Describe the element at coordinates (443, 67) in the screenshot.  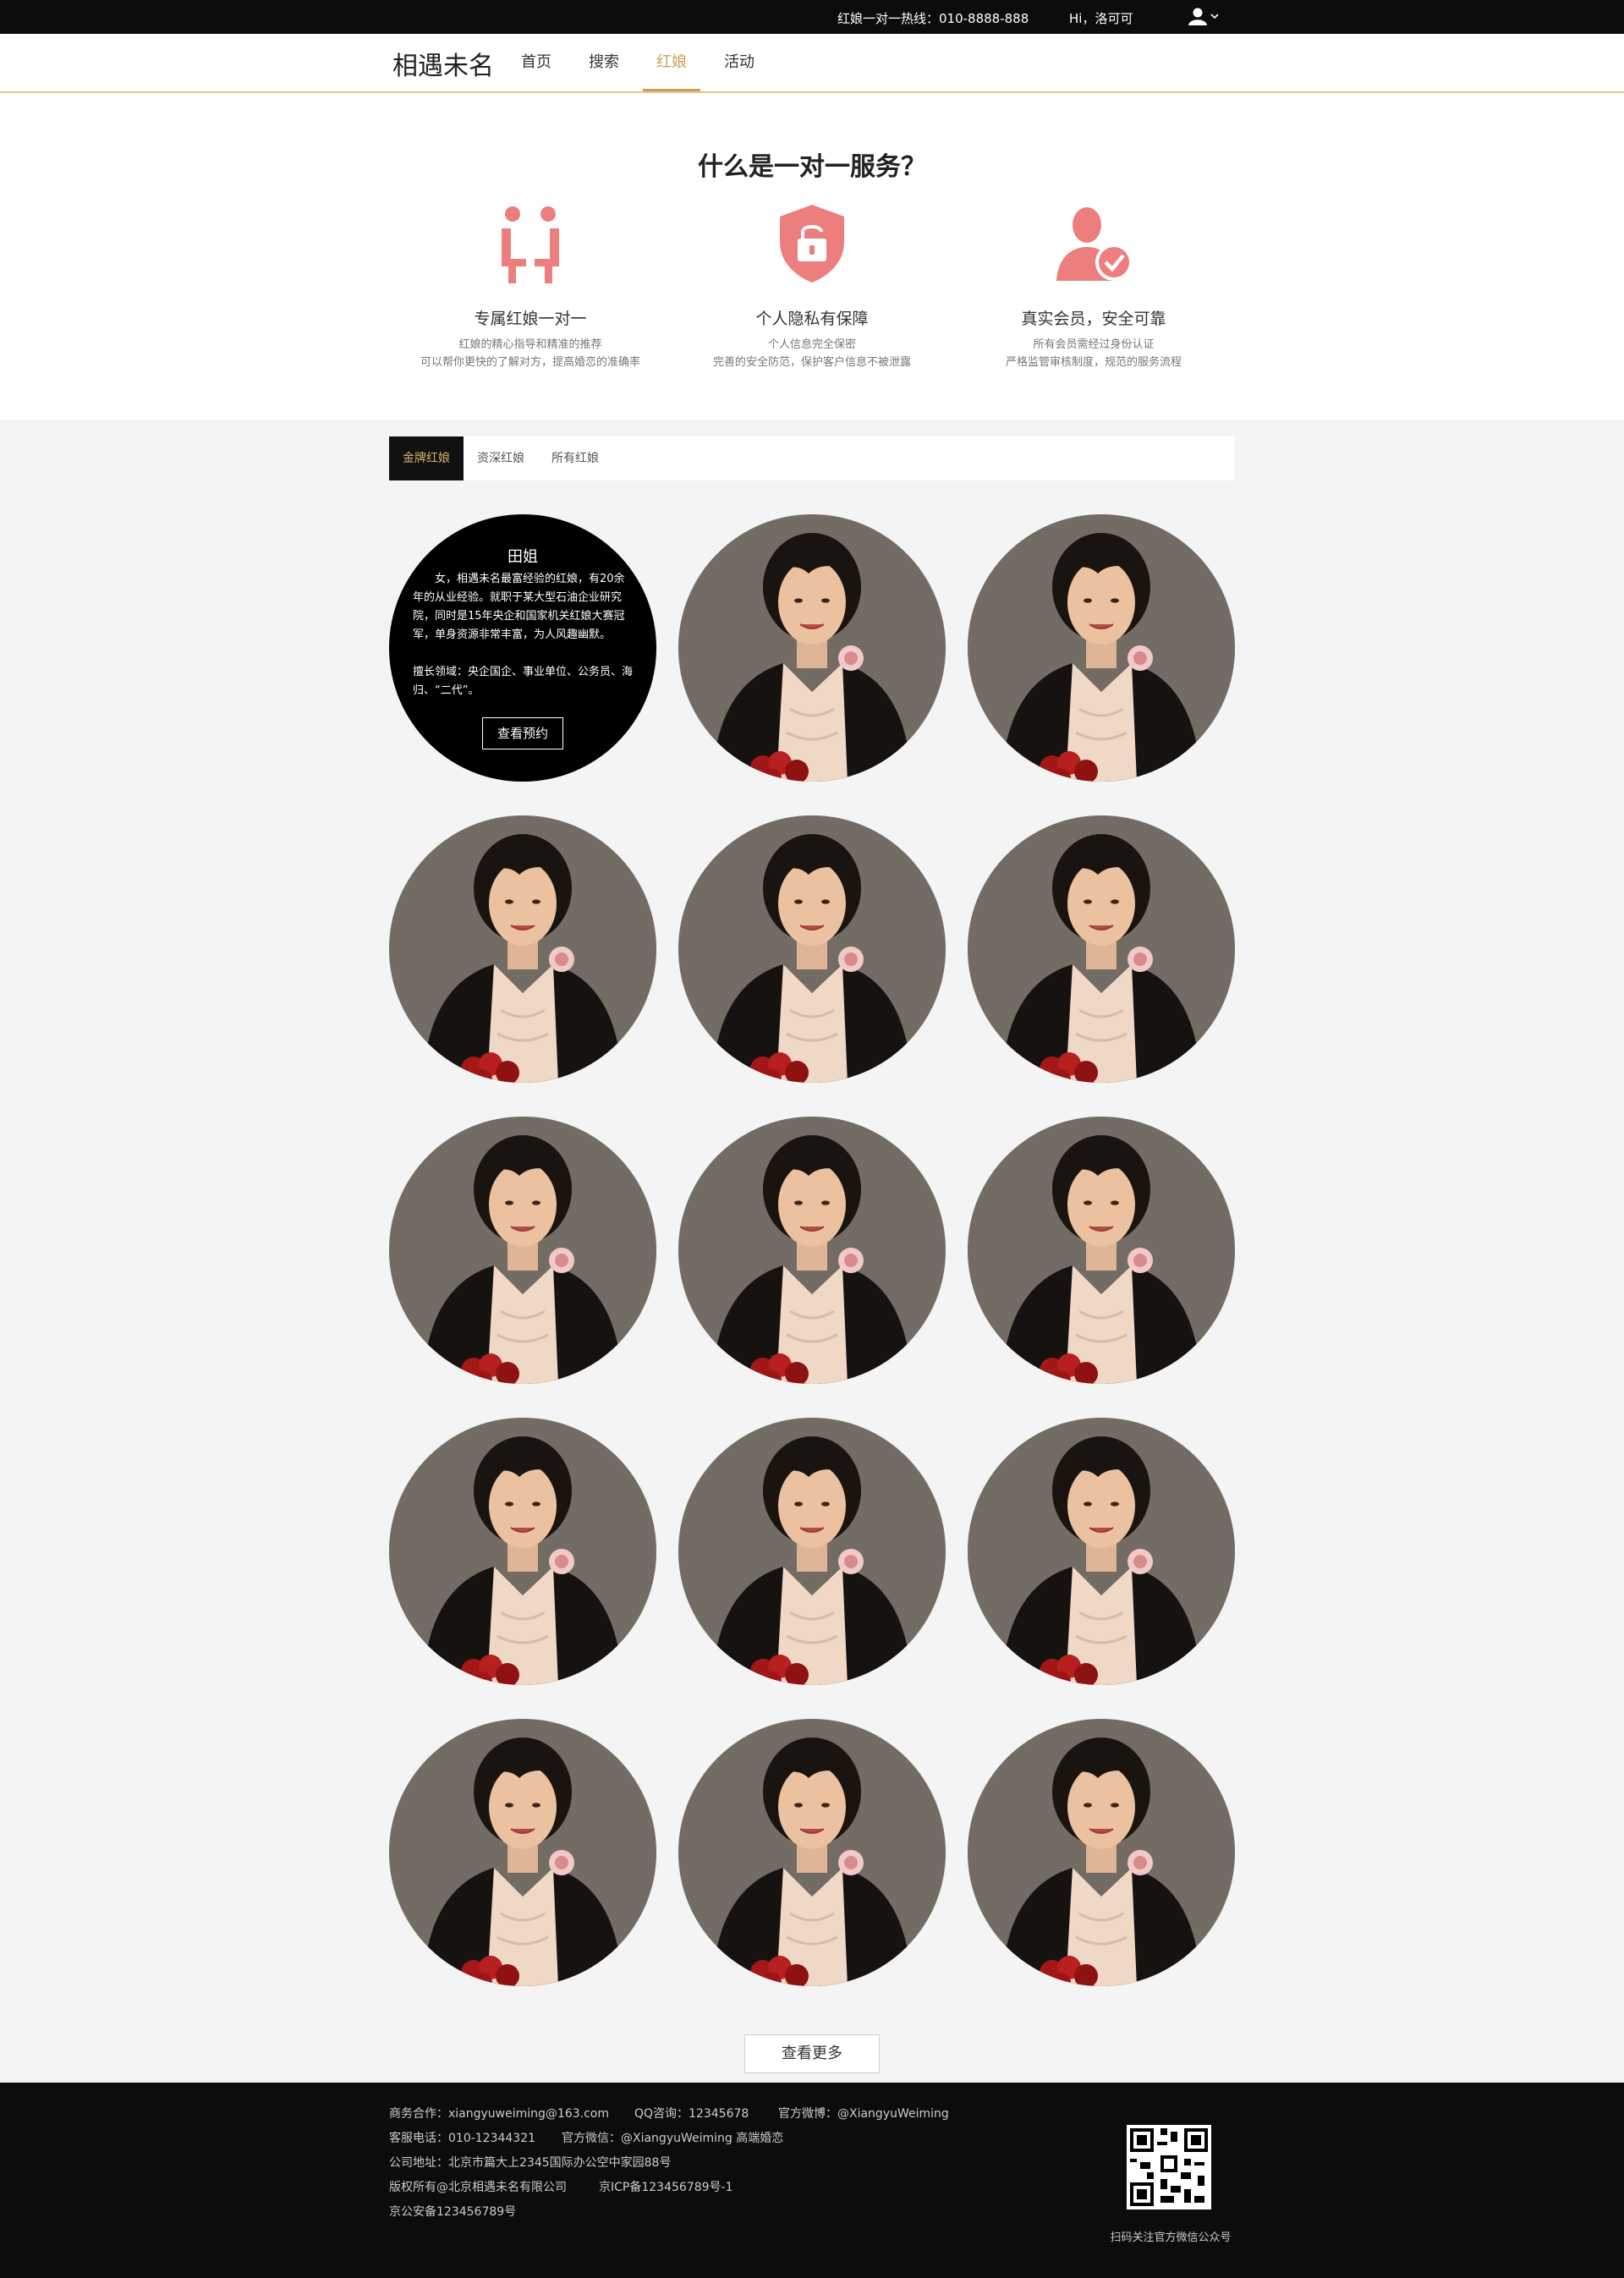
I see `svg-text: 相遇未名` at that location.